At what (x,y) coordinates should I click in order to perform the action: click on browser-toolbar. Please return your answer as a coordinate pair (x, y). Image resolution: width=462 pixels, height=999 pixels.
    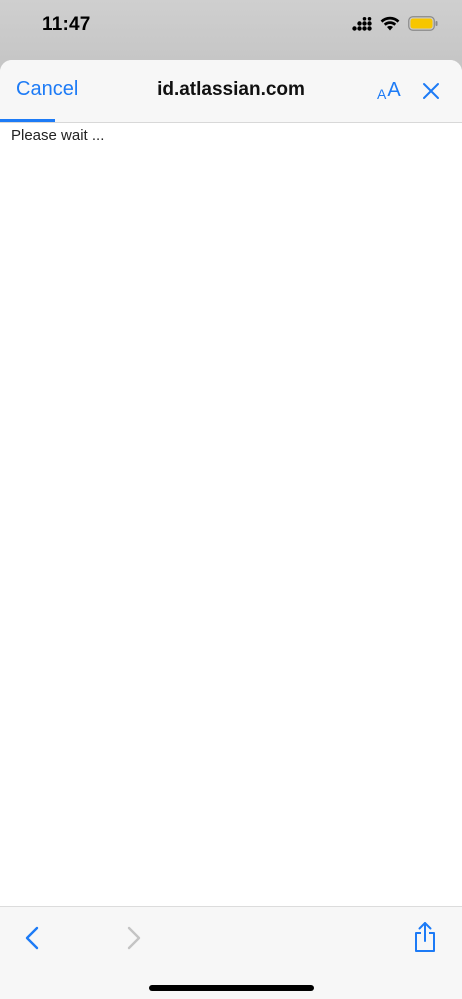
    Looking at the image, I should click on (231, 952).